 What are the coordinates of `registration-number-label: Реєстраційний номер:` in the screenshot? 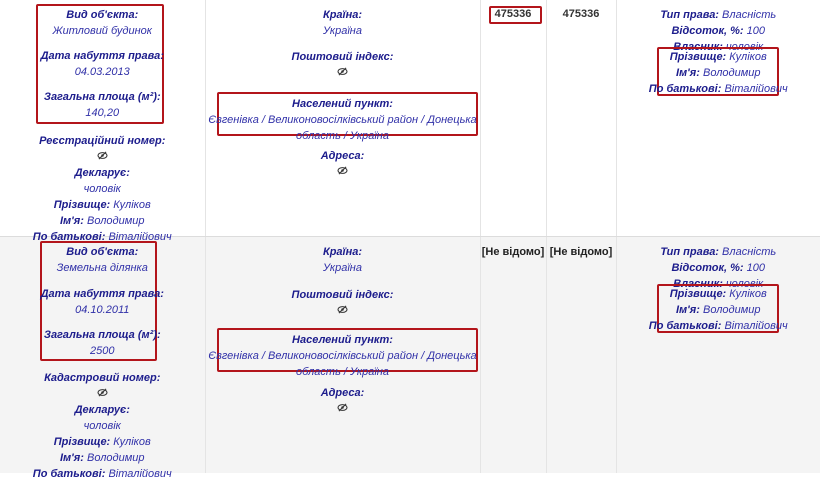 It's located at (102, 141).